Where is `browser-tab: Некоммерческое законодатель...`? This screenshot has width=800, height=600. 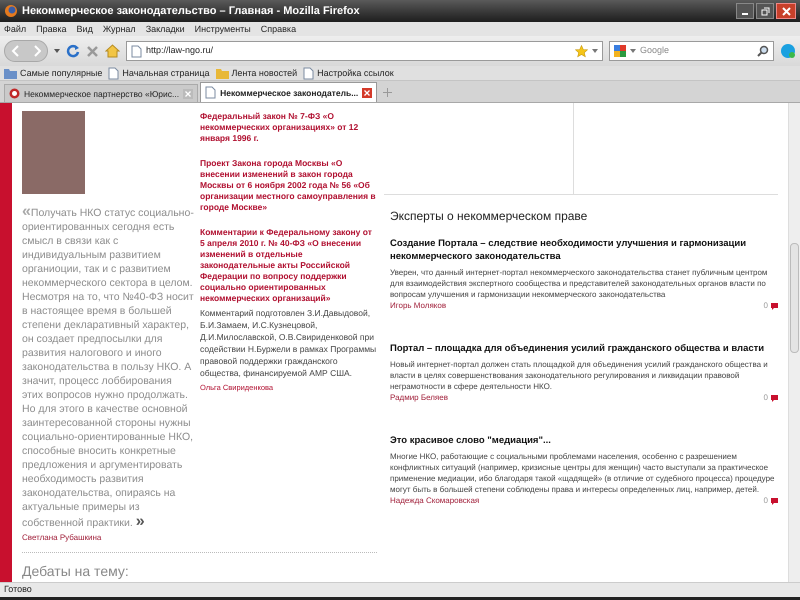 browser-tab: Некоммерческое законодатель... is located at coordinates (289, 92).